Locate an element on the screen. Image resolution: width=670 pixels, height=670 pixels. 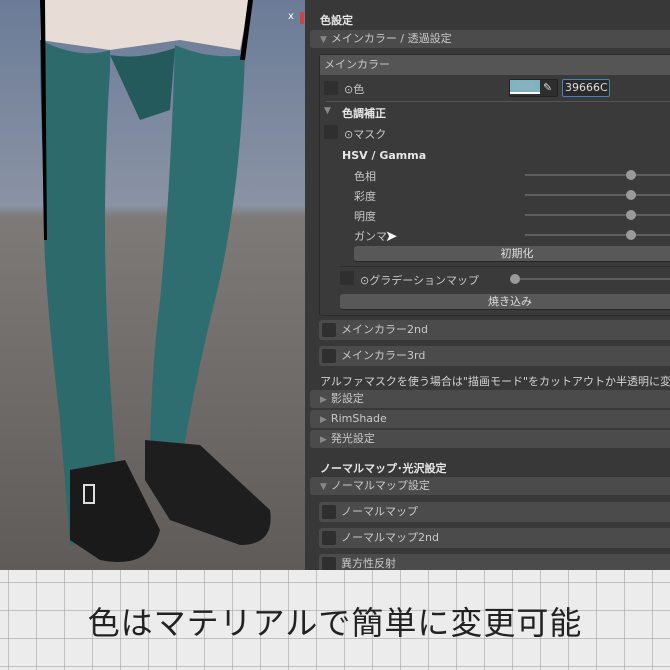
eyedropper-icon: ✎ is located at coordinates (547, 87).